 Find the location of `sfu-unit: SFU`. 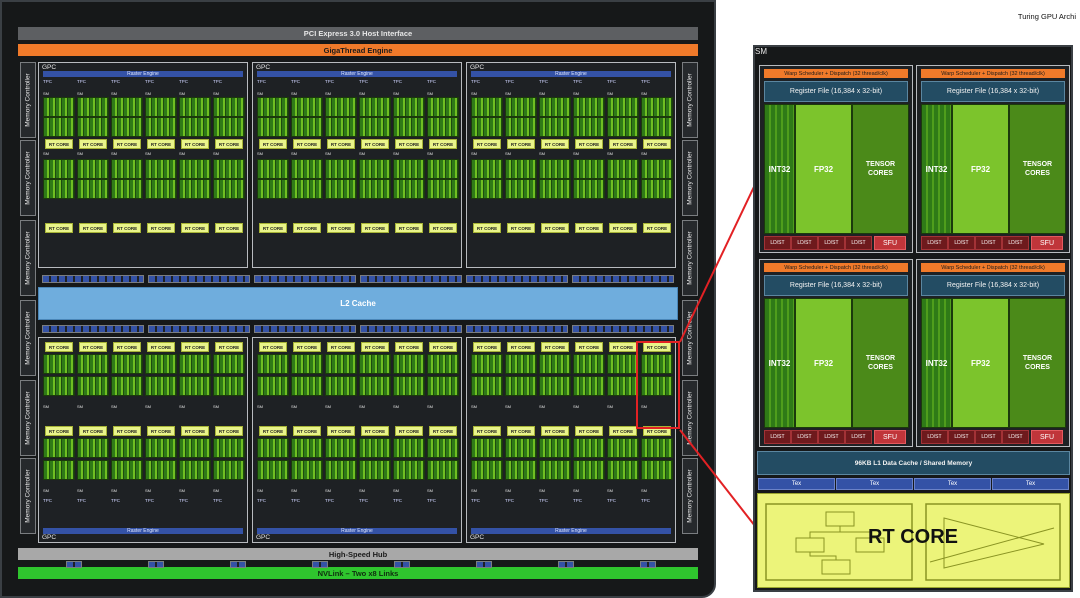

sfu-unit: SFU is located at coordinates (1047, 243).